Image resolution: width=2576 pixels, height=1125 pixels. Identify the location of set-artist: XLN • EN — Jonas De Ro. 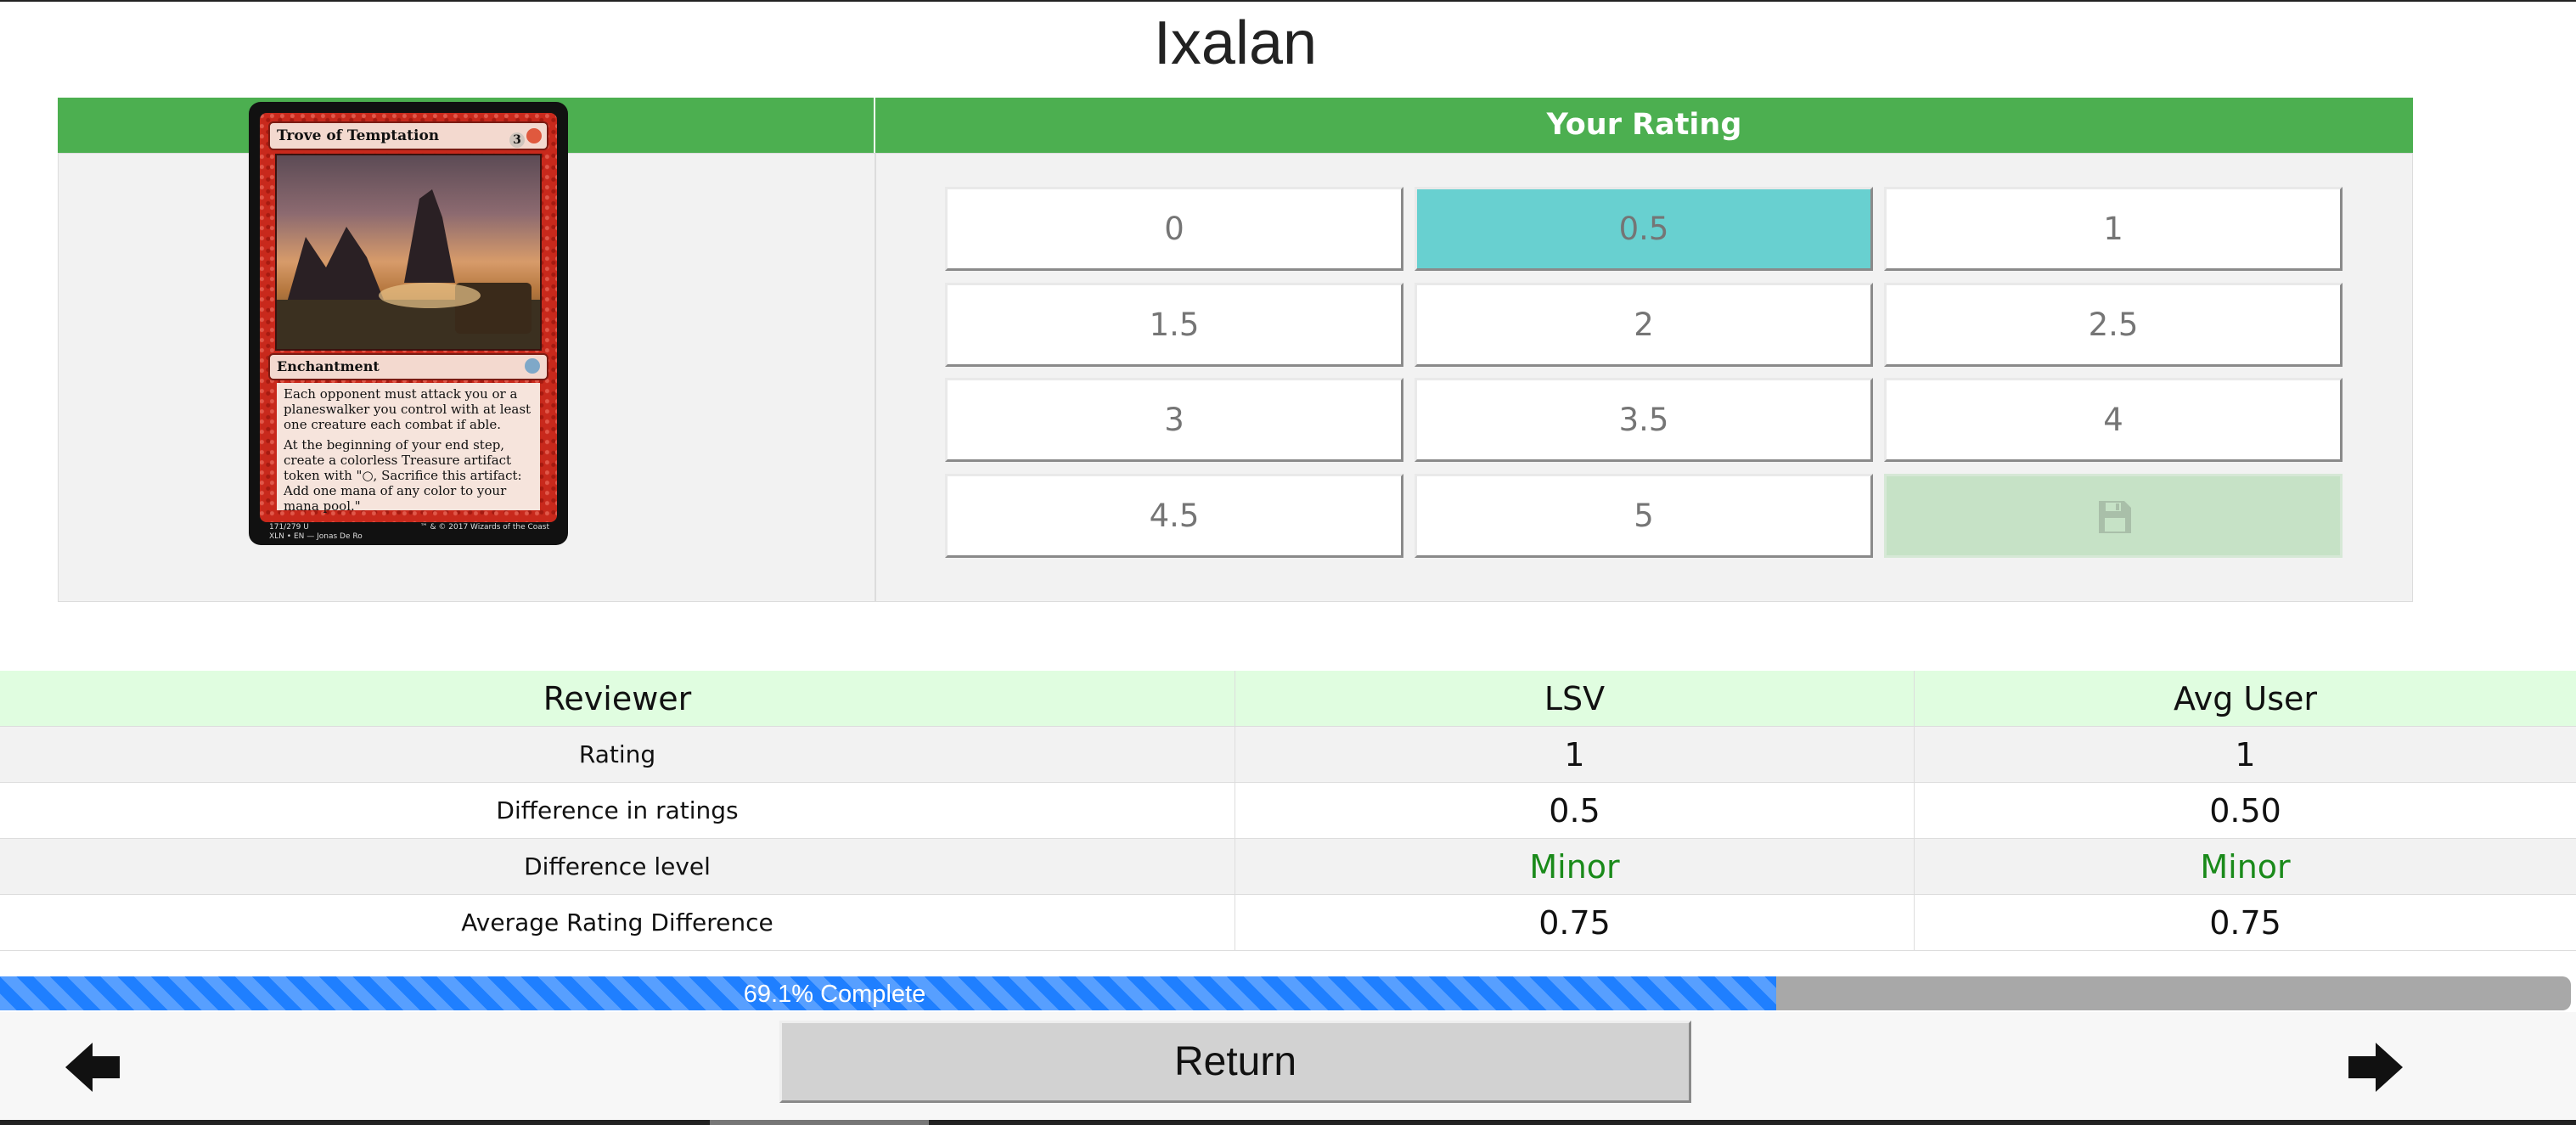
(316, 537).